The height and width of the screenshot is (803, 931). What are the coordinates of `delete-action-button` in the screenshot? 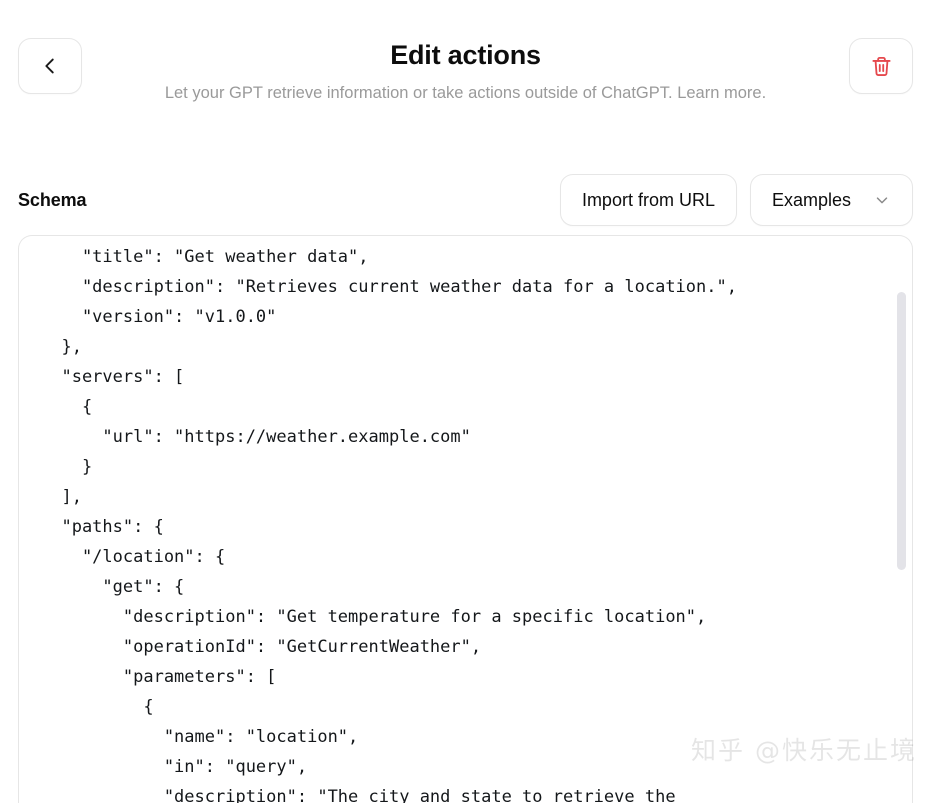 It's located at (881, 66).